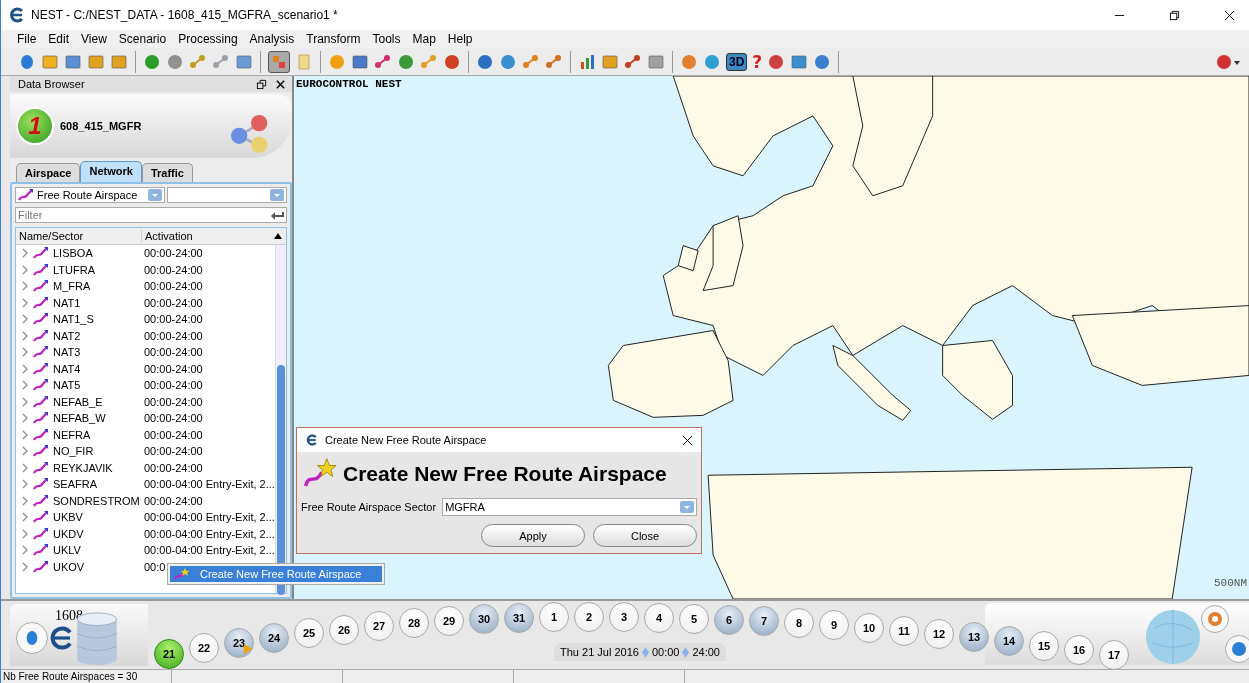  Describe the element at coordinates (449, 621) in the screenshot. I see `day-button: 29` at that location.